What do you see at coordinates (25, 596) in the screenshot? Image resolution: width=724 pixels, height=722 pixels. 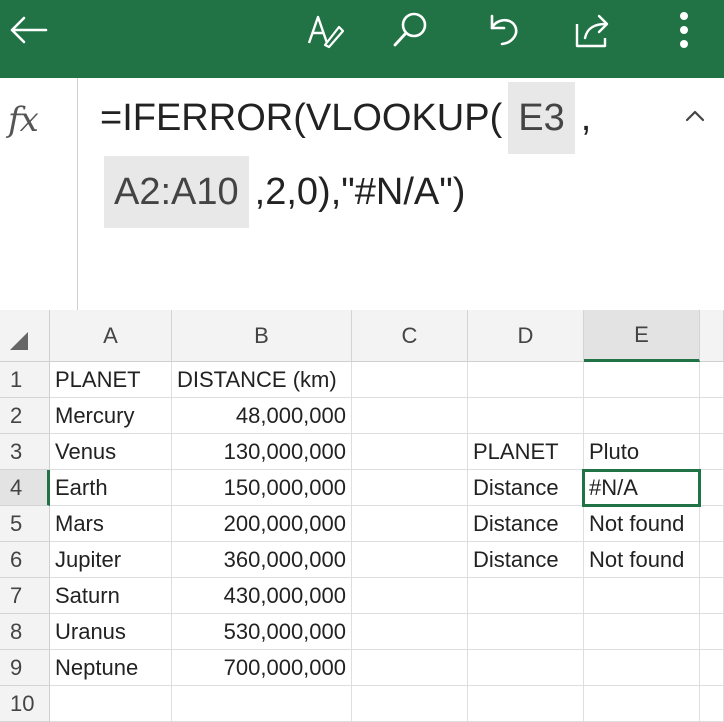 I see `row-header-7: 7` at bounding box center [25, 596].